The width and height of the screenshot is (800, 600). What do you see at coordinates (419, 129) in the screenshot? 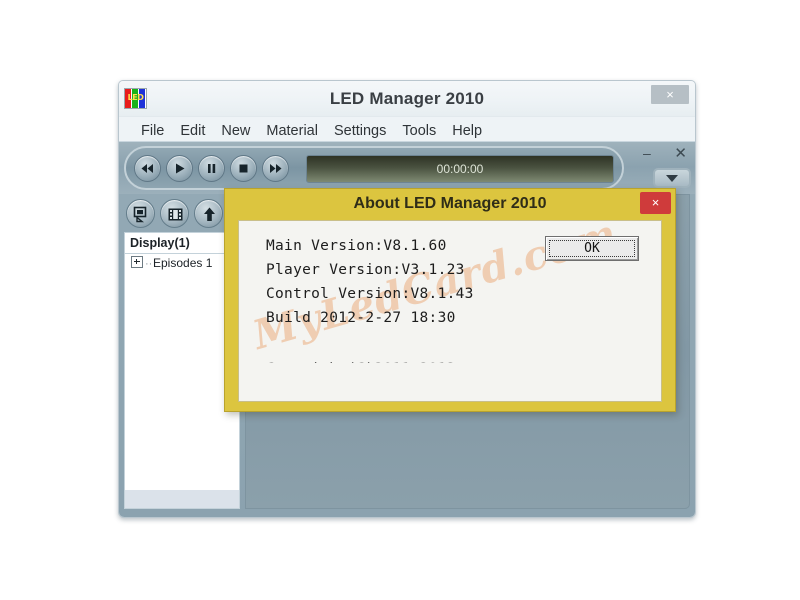
I see `menu-item-tools: Tools` at bounding box center [419, 129].